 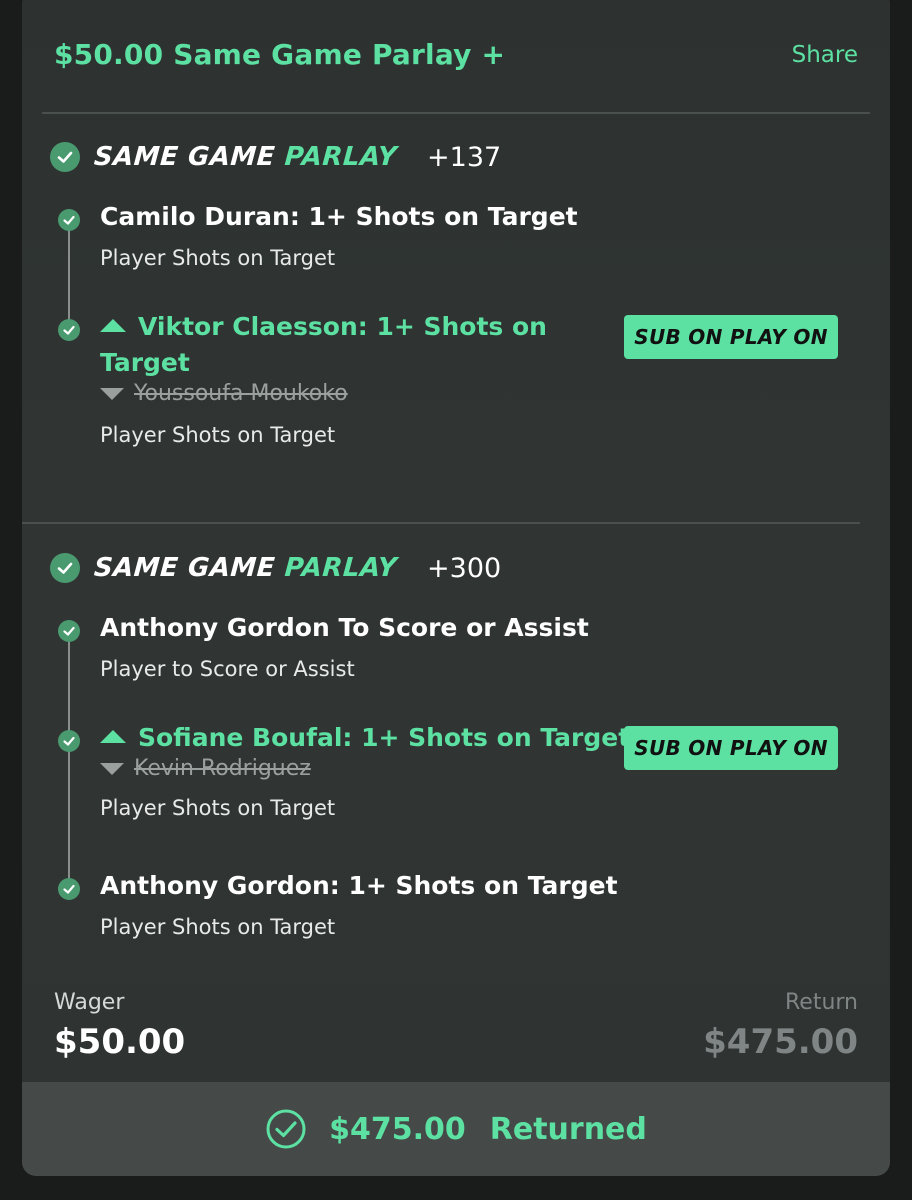 What do you see at coordinates (280, 54) in the screenshot?
I see `bet-title: $50.00 Same Game Parlay +` at bounding box center [280, 54].